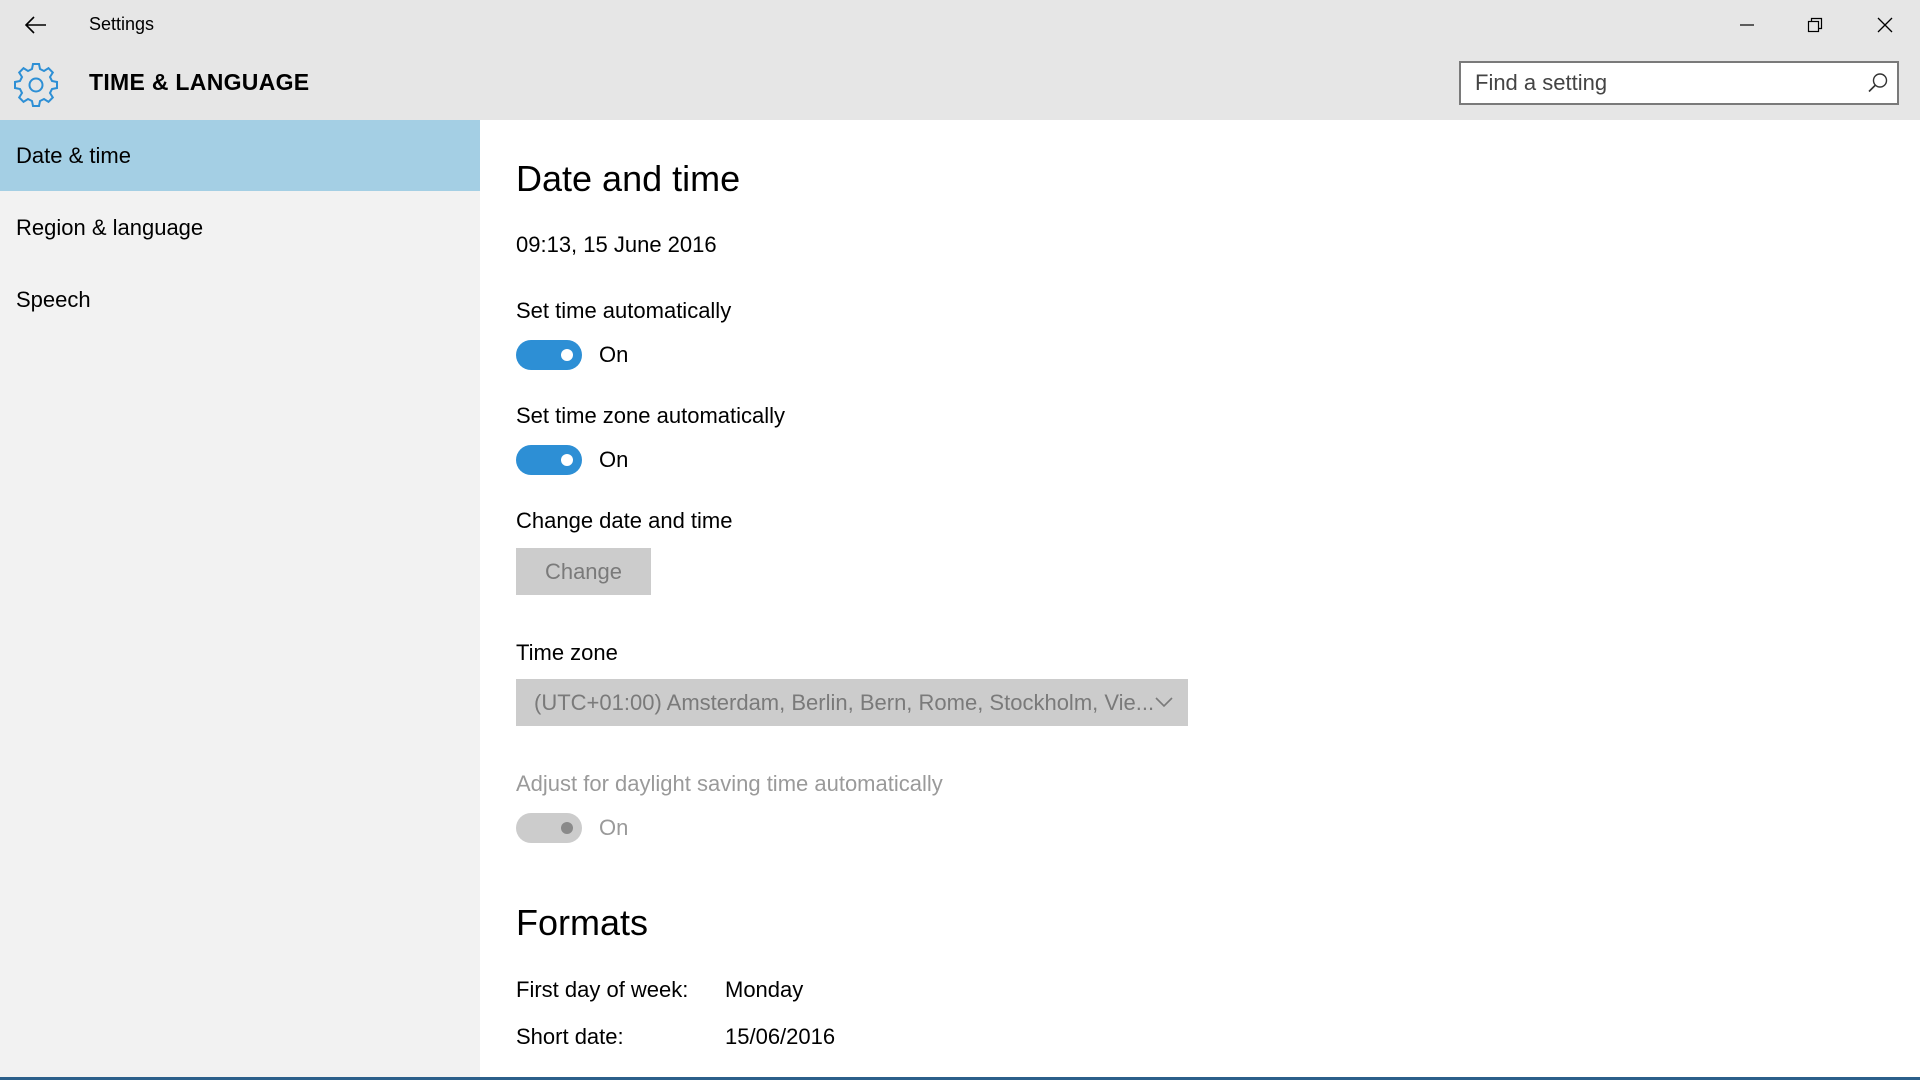  I want to click on gear-icon, so click(36, 85).